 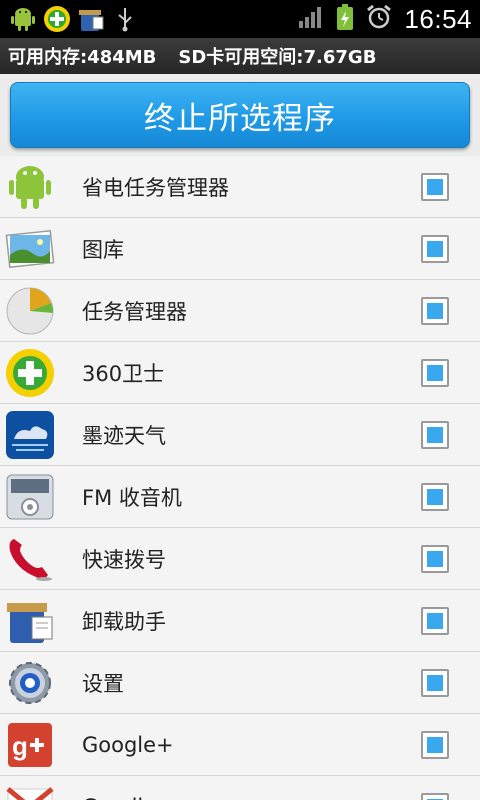 I want to click on action-area: 终止所选程序, so click(x=240, y=115).